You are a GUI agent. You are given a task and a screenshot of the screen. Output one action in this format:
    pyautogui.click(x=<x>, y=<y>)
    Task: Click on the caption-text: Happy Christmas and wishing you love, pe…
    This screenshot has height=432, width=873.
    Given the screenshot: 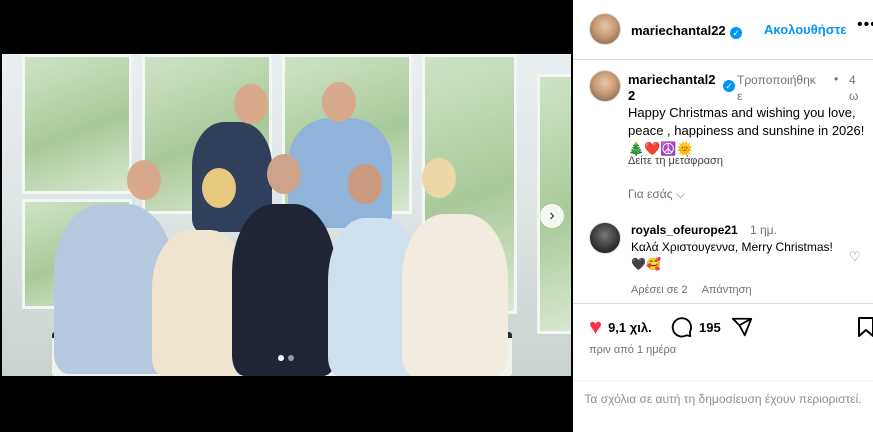 What is the action you would take?
    pyautogui.click(x=748, y=131)
    